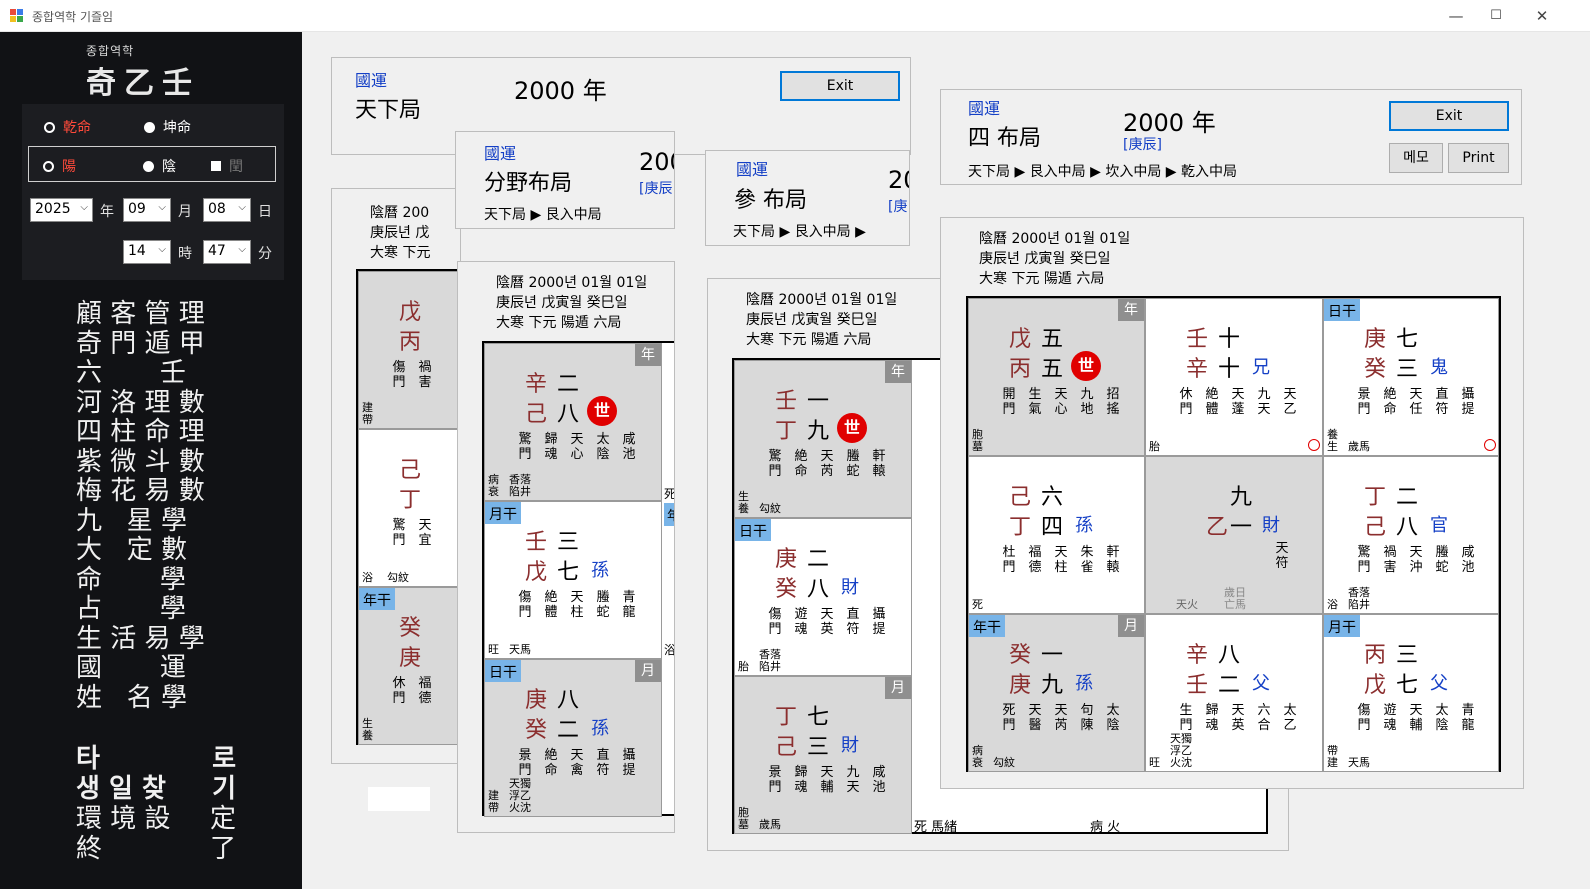 Image resolution: width=1590 pixels, height=889 pixels. Describe the element at coordinates (123, 759) in the screenshot. I see `util-menu-item: 타` at that location.